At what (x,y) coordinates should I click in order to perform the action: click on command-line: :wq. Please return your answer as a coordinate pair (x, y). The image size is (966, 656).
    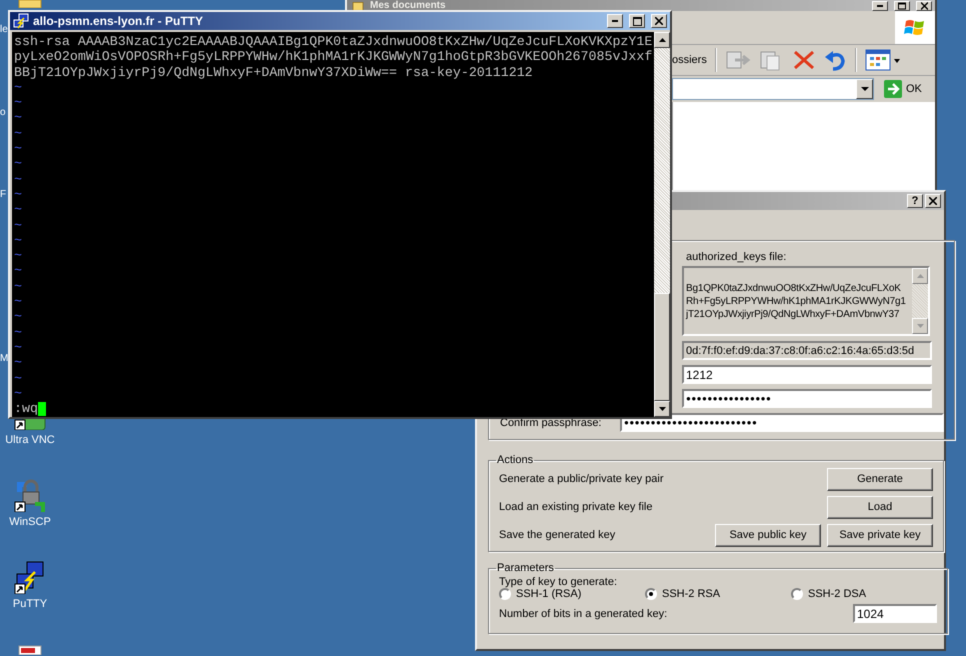
    Looking at the image, I should click on (26, 408).